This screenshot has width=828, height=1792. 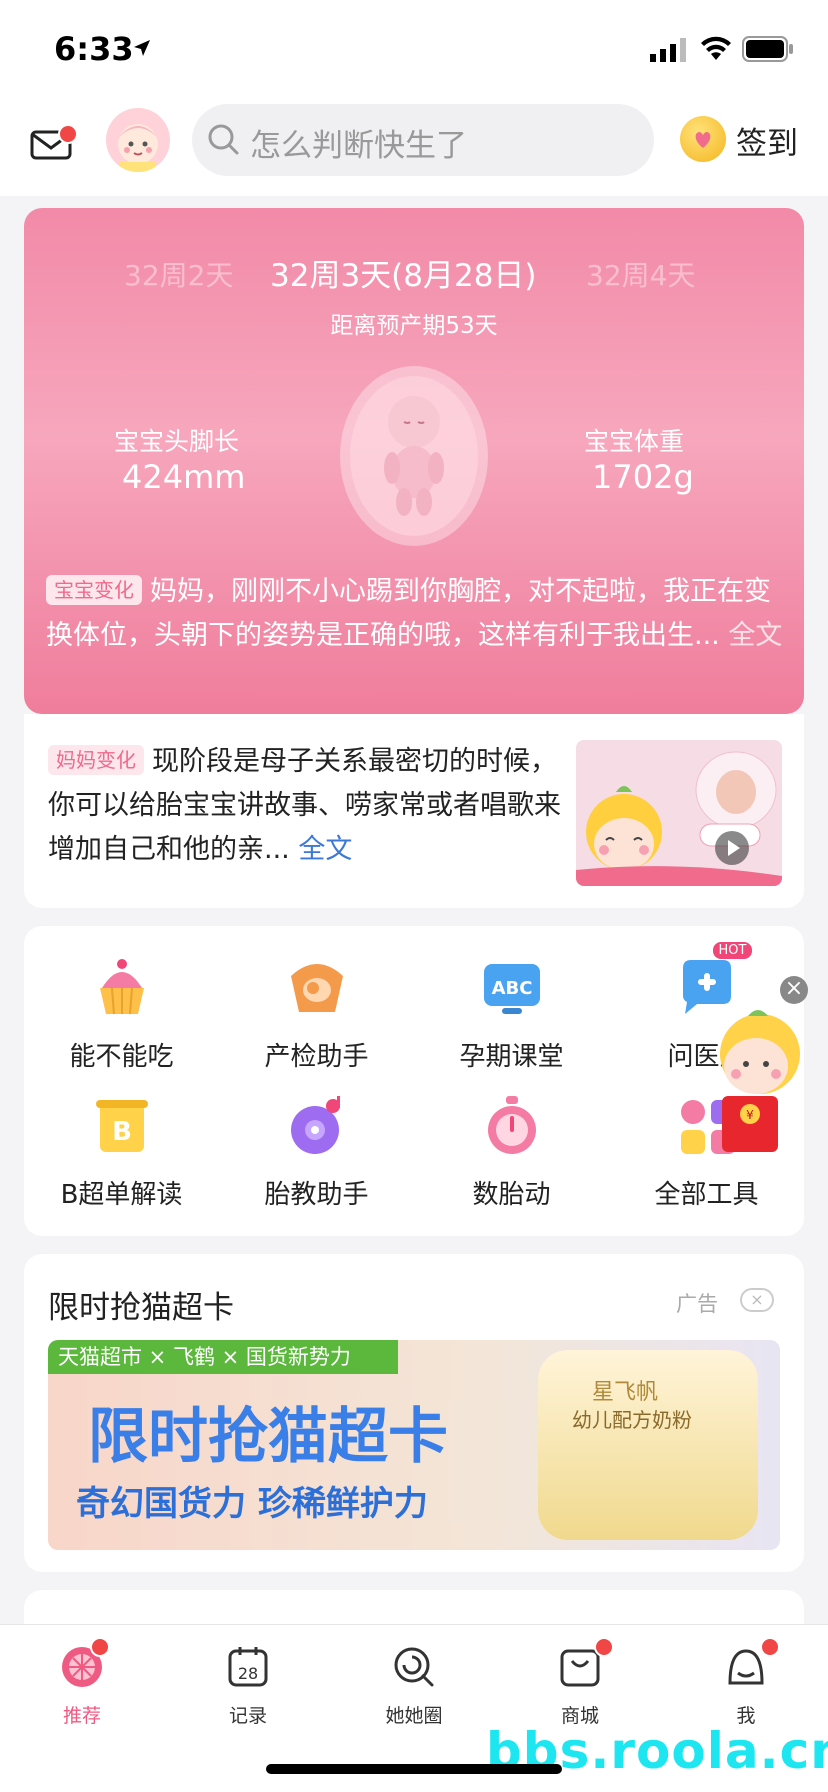 What do you see at coordinates (634, 441) in the screenshot?
I see `weight-label: 宝宝体重` at bounding box center [634, 441].